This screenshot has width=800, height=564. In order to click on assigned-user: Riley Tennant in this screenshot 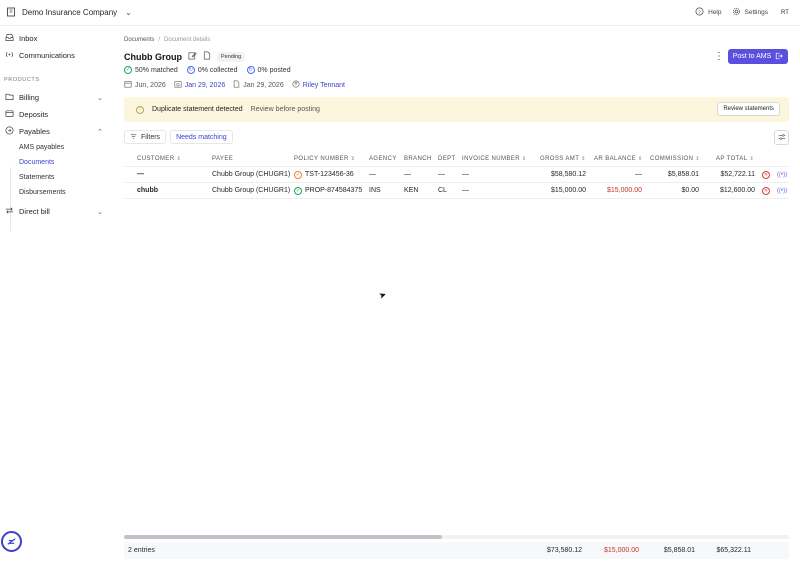, I will do `click(318, 85)`.